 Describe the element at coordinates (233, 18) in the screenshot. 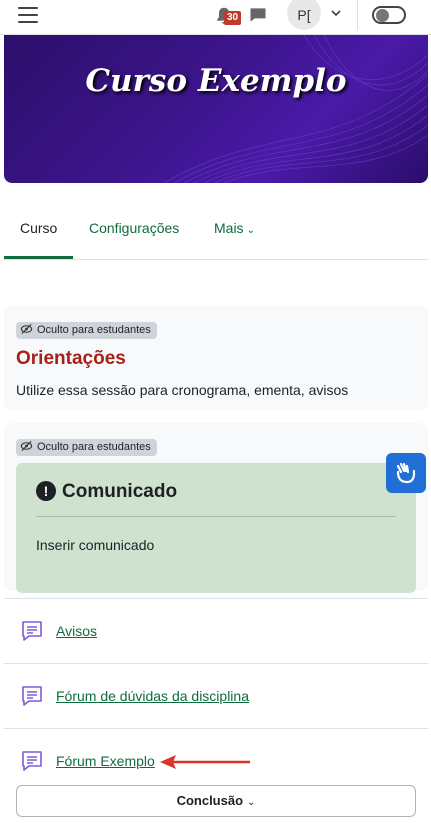

I see `notification-count-badge: 30` at that location.